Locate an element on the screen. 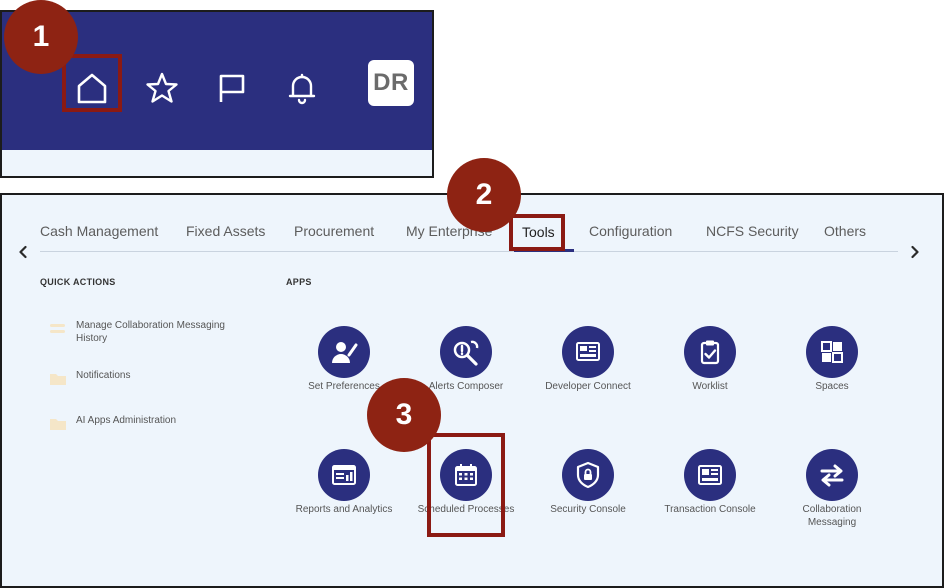  chevron-right-icon is located at coordinates (915, 252).